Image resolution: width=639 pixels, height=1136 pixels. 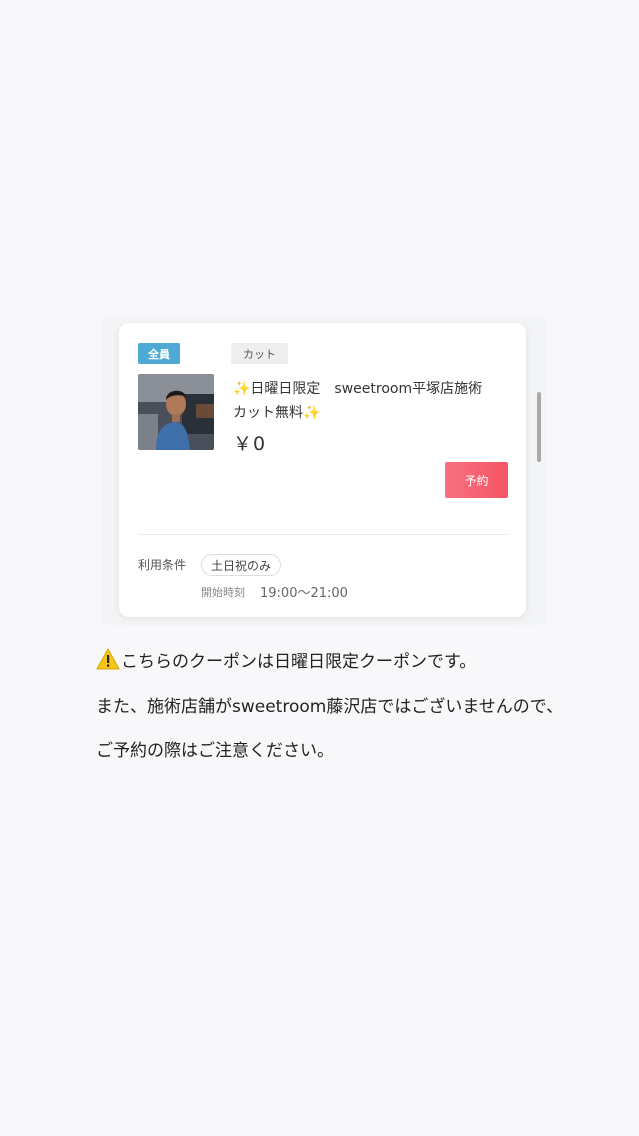 What do you see at coordinates (162, 565) in the screenshot?
I see `conditions-label: 利用条件` at bounding box center [162, 565].